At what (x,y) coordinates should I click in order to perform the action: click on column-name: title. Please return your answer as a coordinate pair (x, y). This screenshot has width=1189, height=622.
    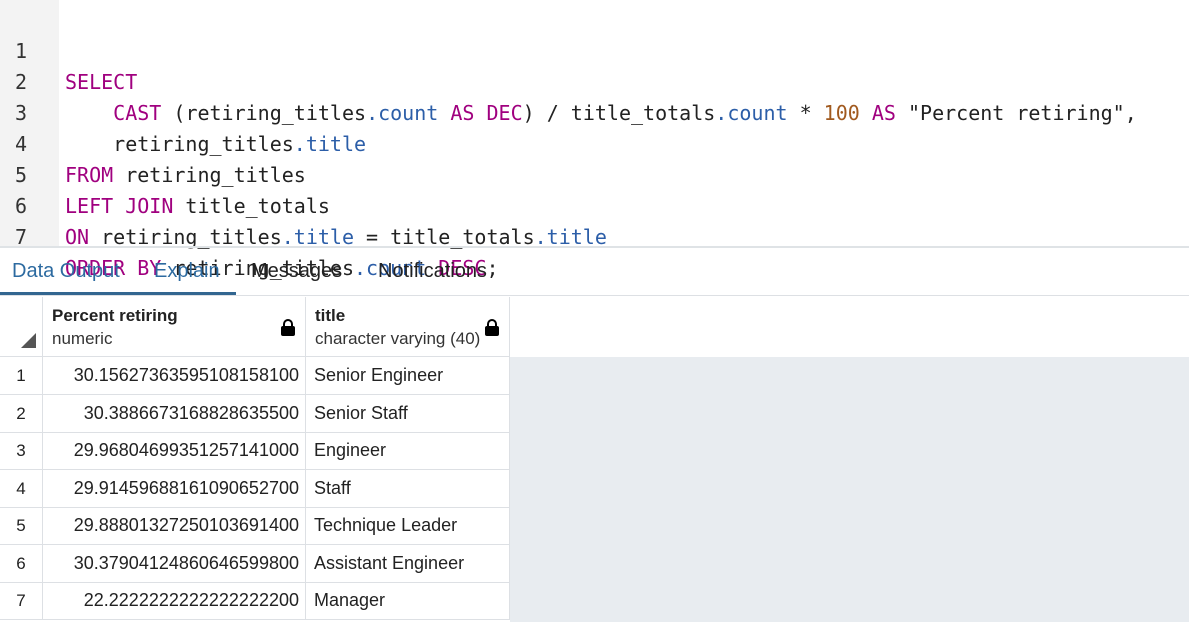
    Looking at the image, I should click on (330, 315).